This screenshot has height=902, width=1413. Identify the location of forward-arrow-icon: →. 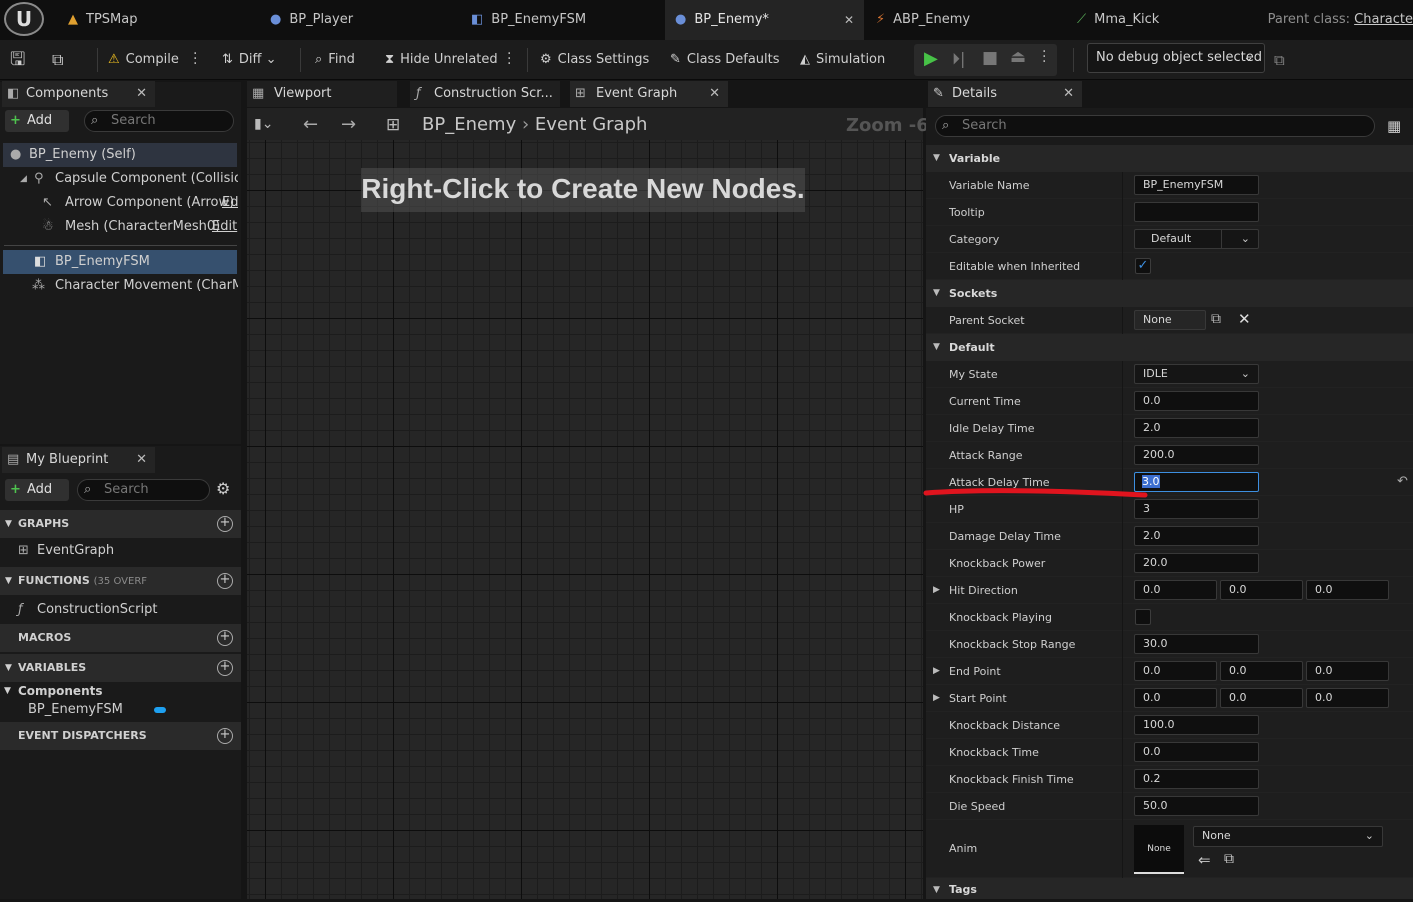
(348, 124).